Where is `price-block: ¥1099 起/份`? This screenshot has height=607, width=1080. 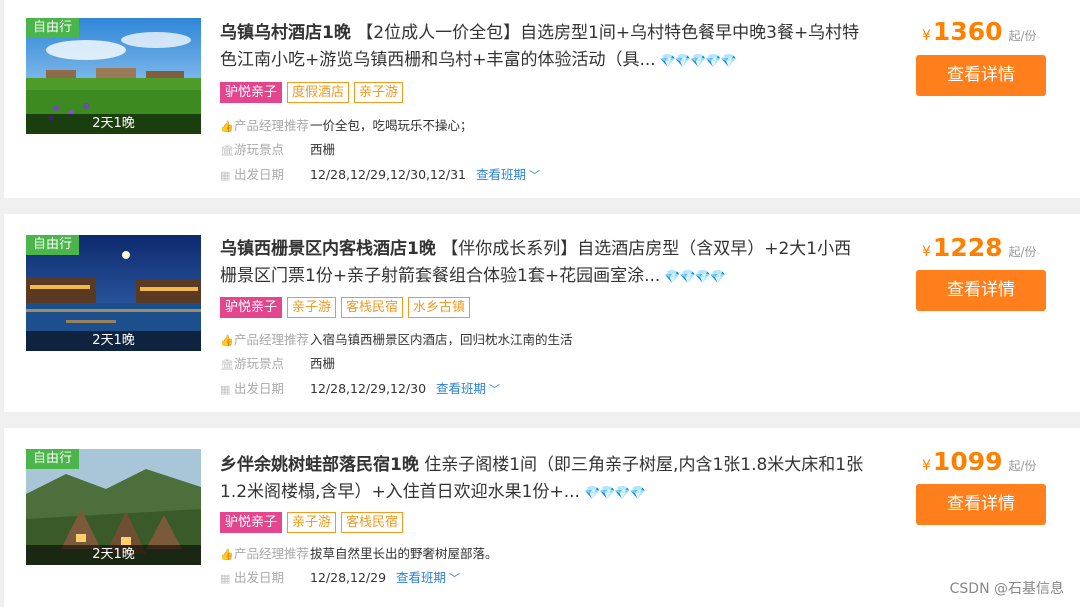
price-block: ¥1099 起/份 is located at coordinates (979, 462).